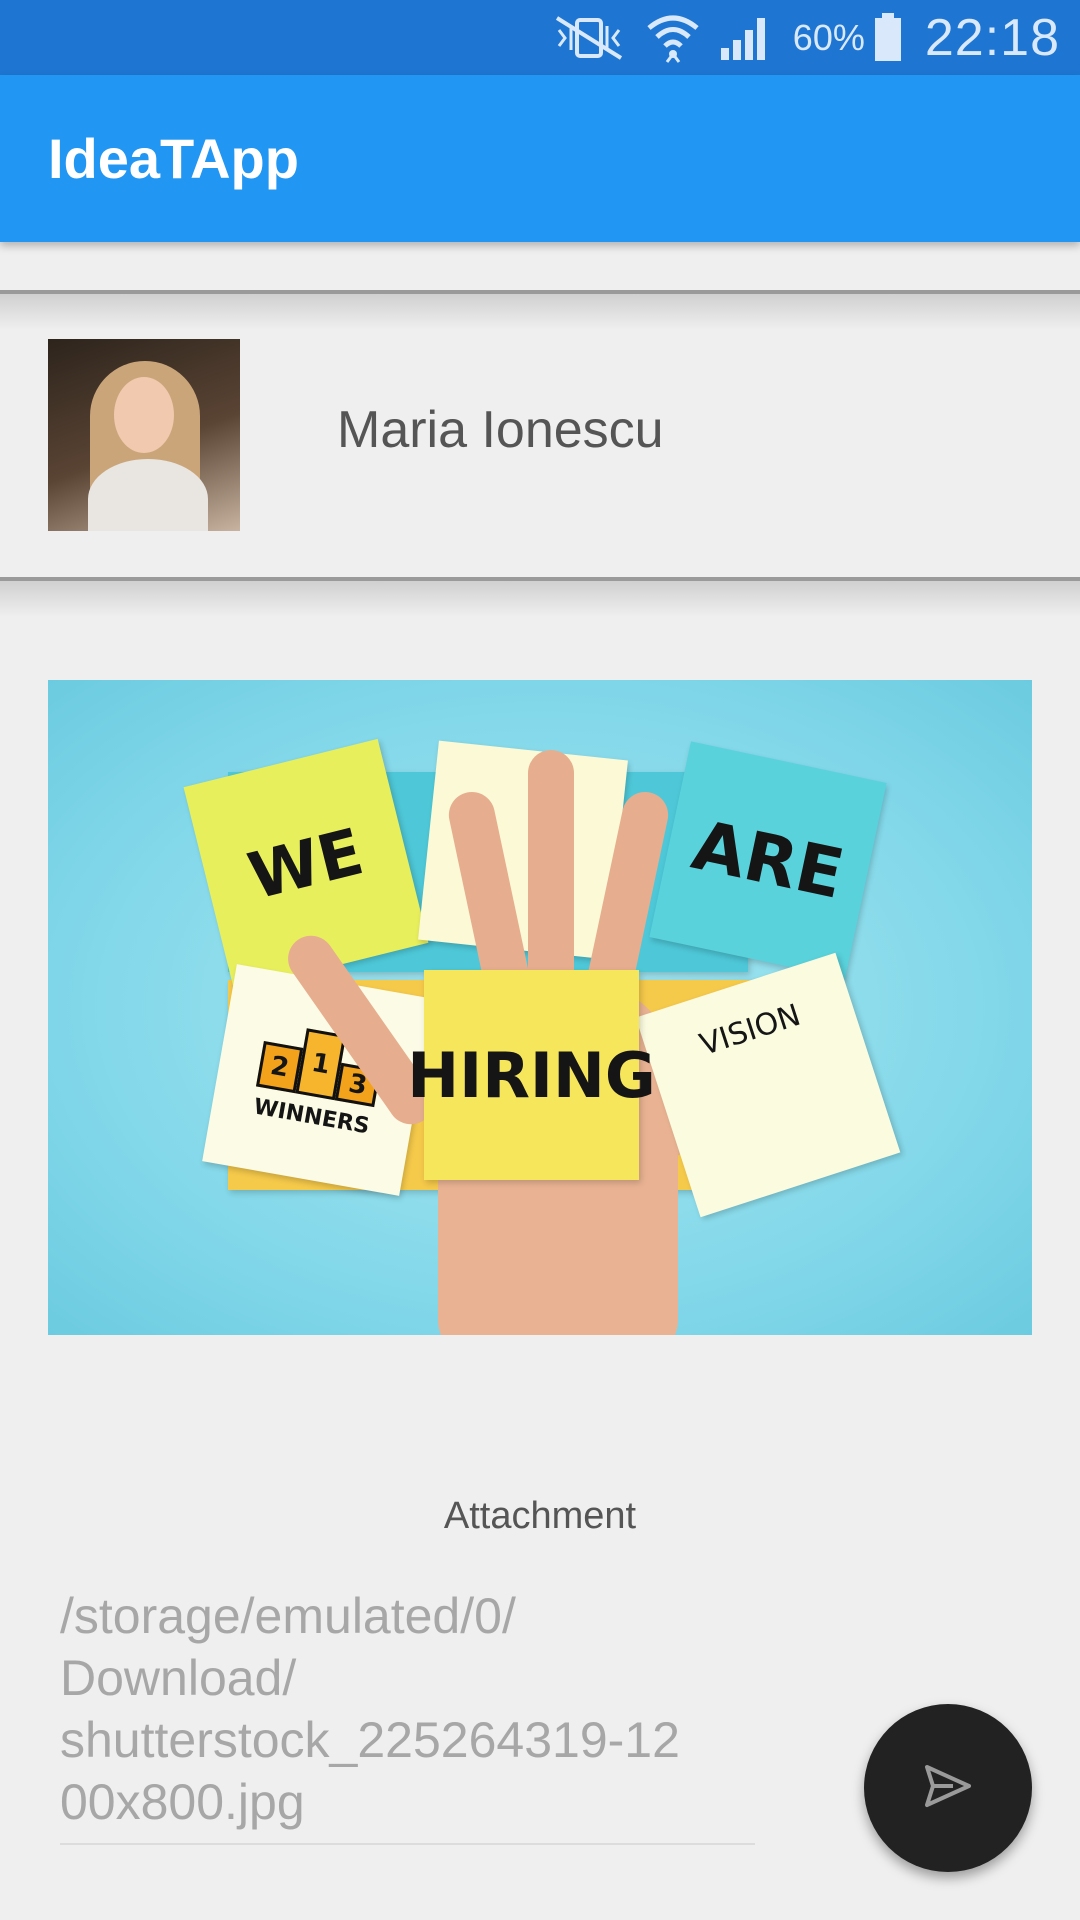  I want to click on note-vision-text: VISION, so click(750, 1030).